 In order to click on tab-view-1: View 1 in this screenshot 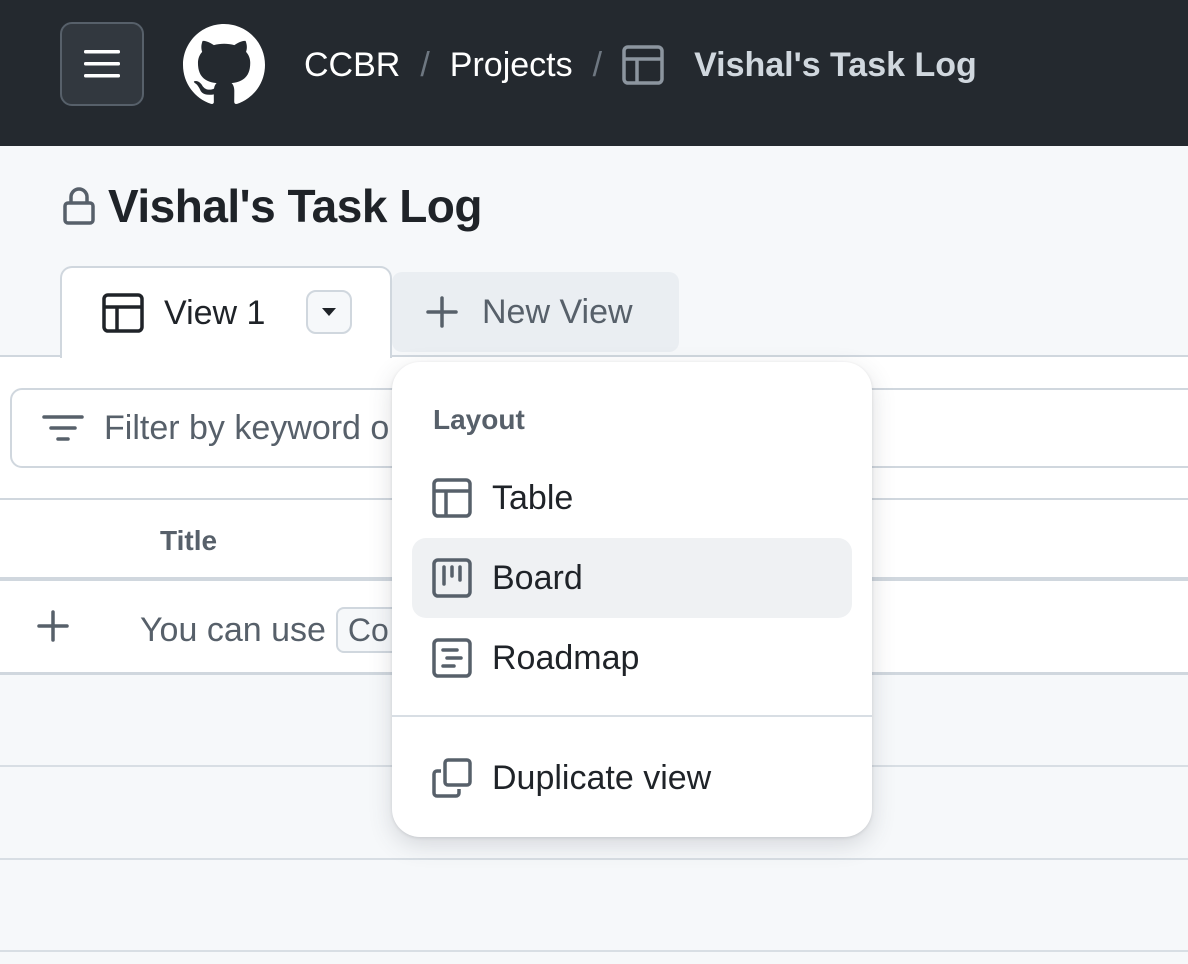, I will do `click(226, 312)`.